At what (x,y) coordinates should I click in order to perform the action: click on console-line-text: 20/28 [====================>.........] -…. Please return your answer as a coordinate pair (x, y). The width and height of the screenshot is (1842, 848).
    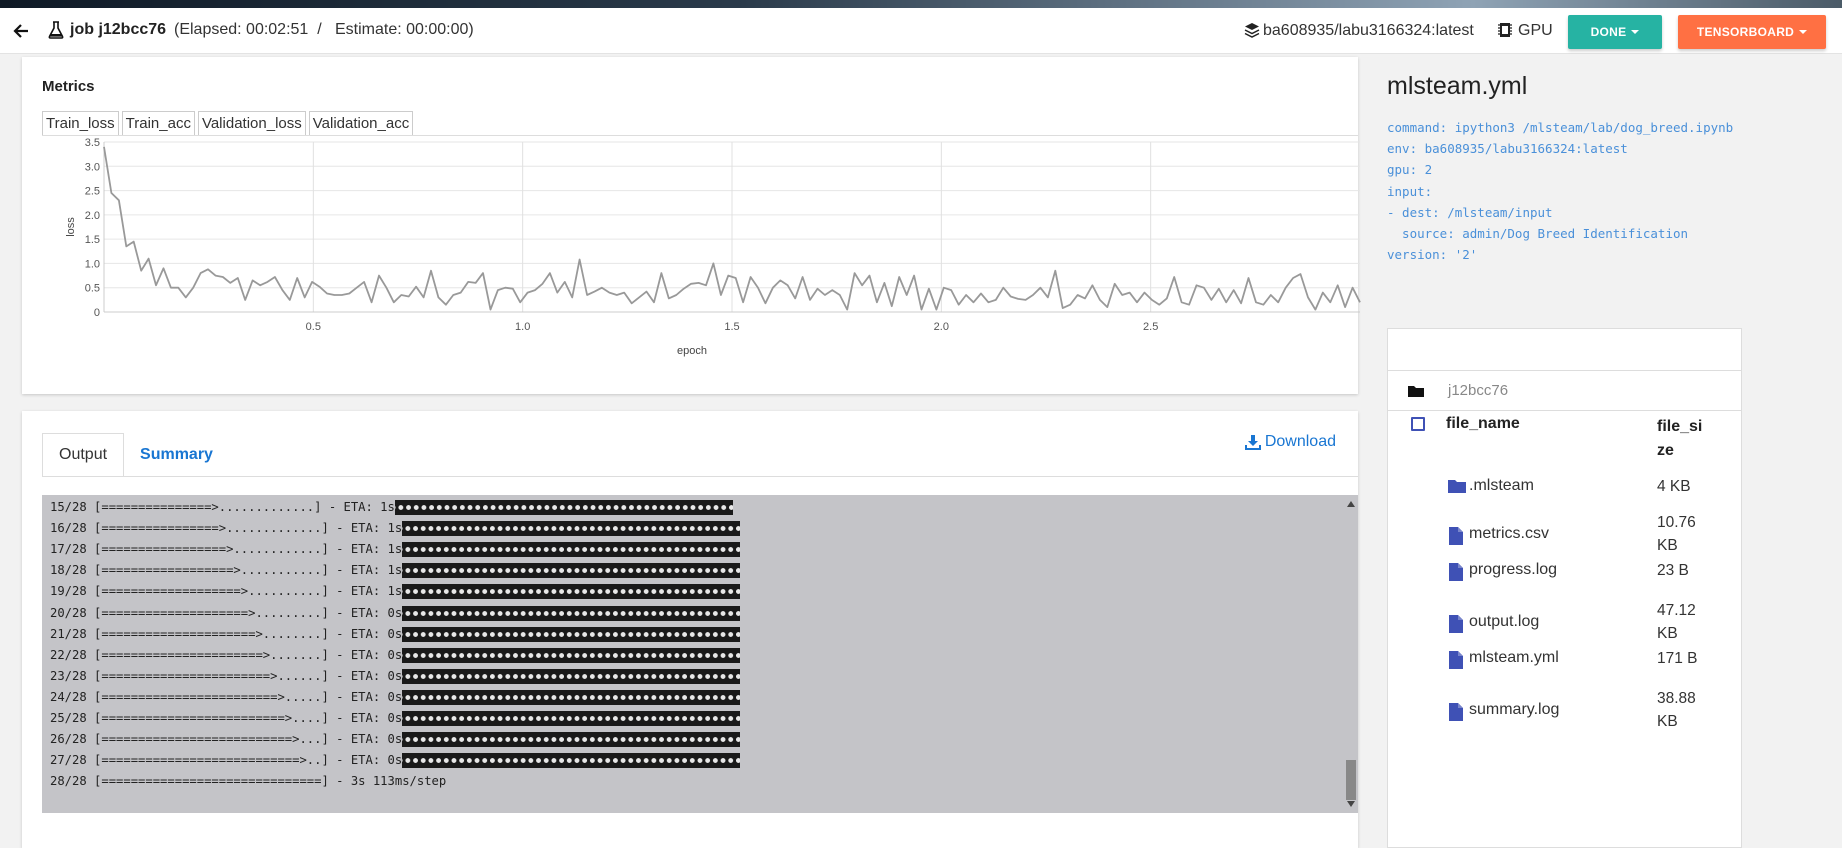
    Looking at the image, I should click on (226, 612).